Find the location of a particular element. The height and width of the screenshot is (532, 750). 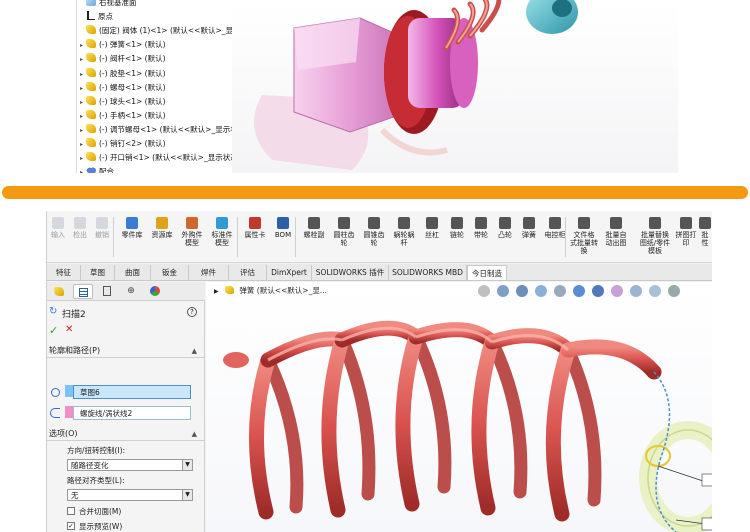

toolbar-button: 检出 is located at coordinates (80, 239).